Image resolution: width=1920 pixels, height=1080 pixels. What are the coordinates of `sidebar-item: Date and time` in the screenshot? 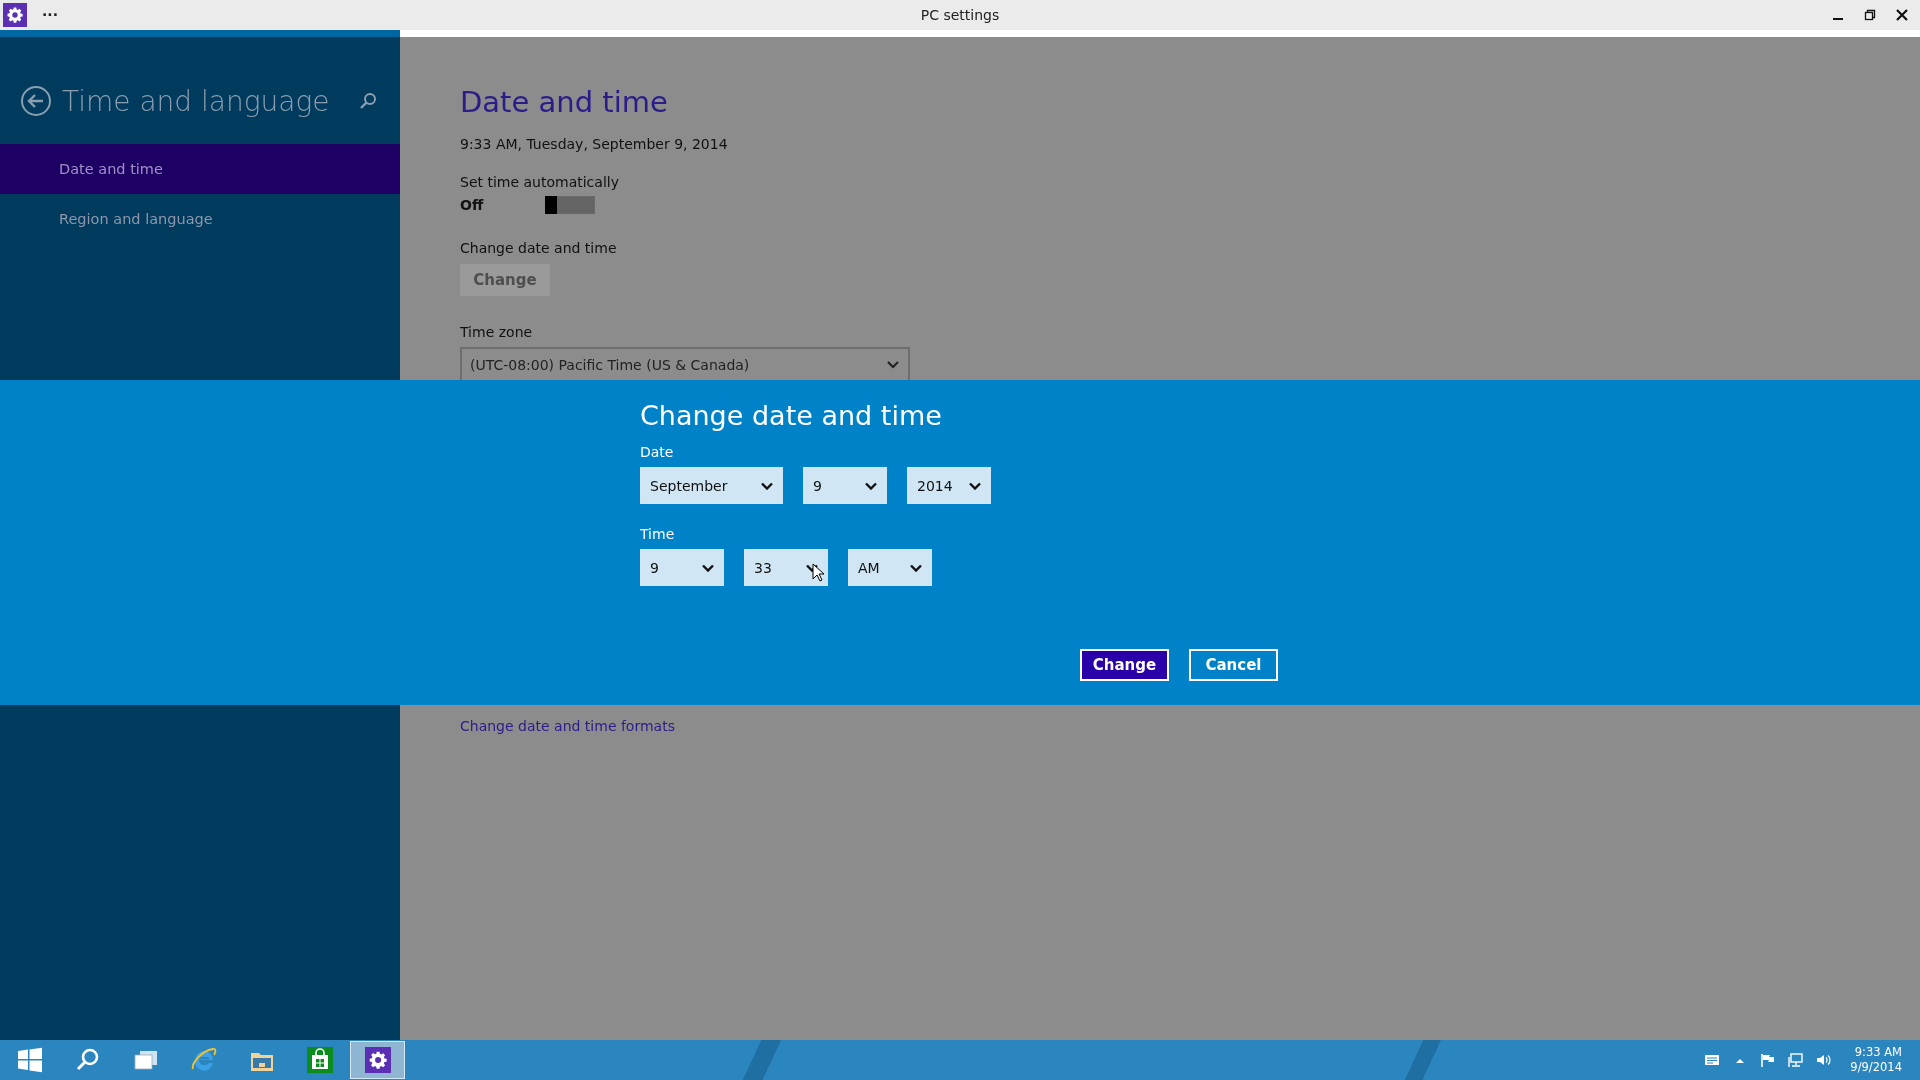 It's located at (200, 169).